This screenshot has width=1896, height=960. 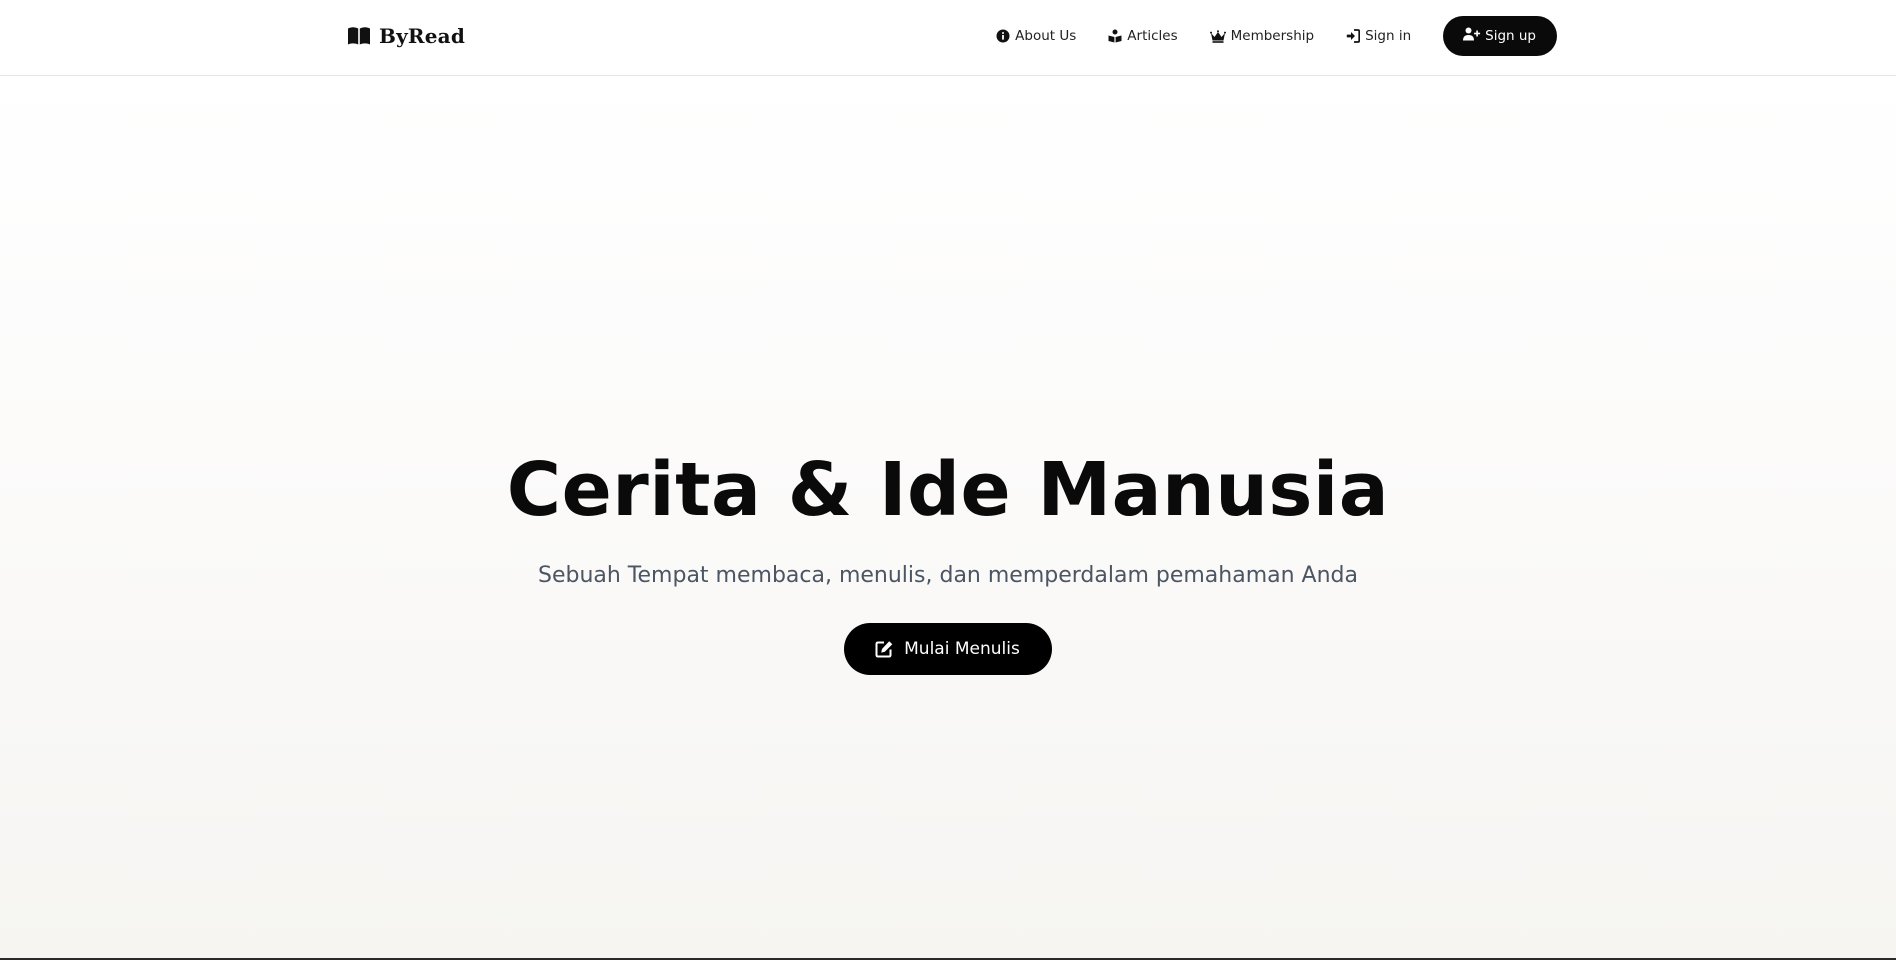 What do you see at coordinates (1003, 36) in the screenshot?
I see `info-circle-icon` at bounding box center [1003, 36].